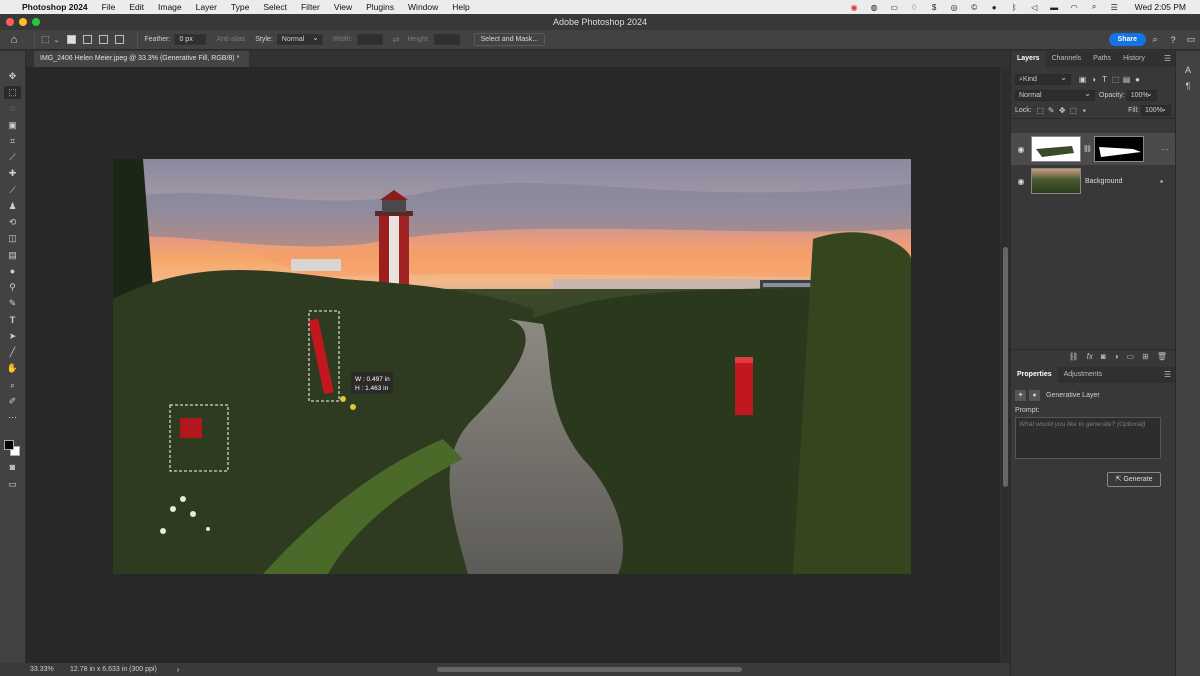 This screenshot has height=676, width=1200. Describe the element at coordinates (914, 7) in the screenshot. I see `bell-icon: ♢` at that location.